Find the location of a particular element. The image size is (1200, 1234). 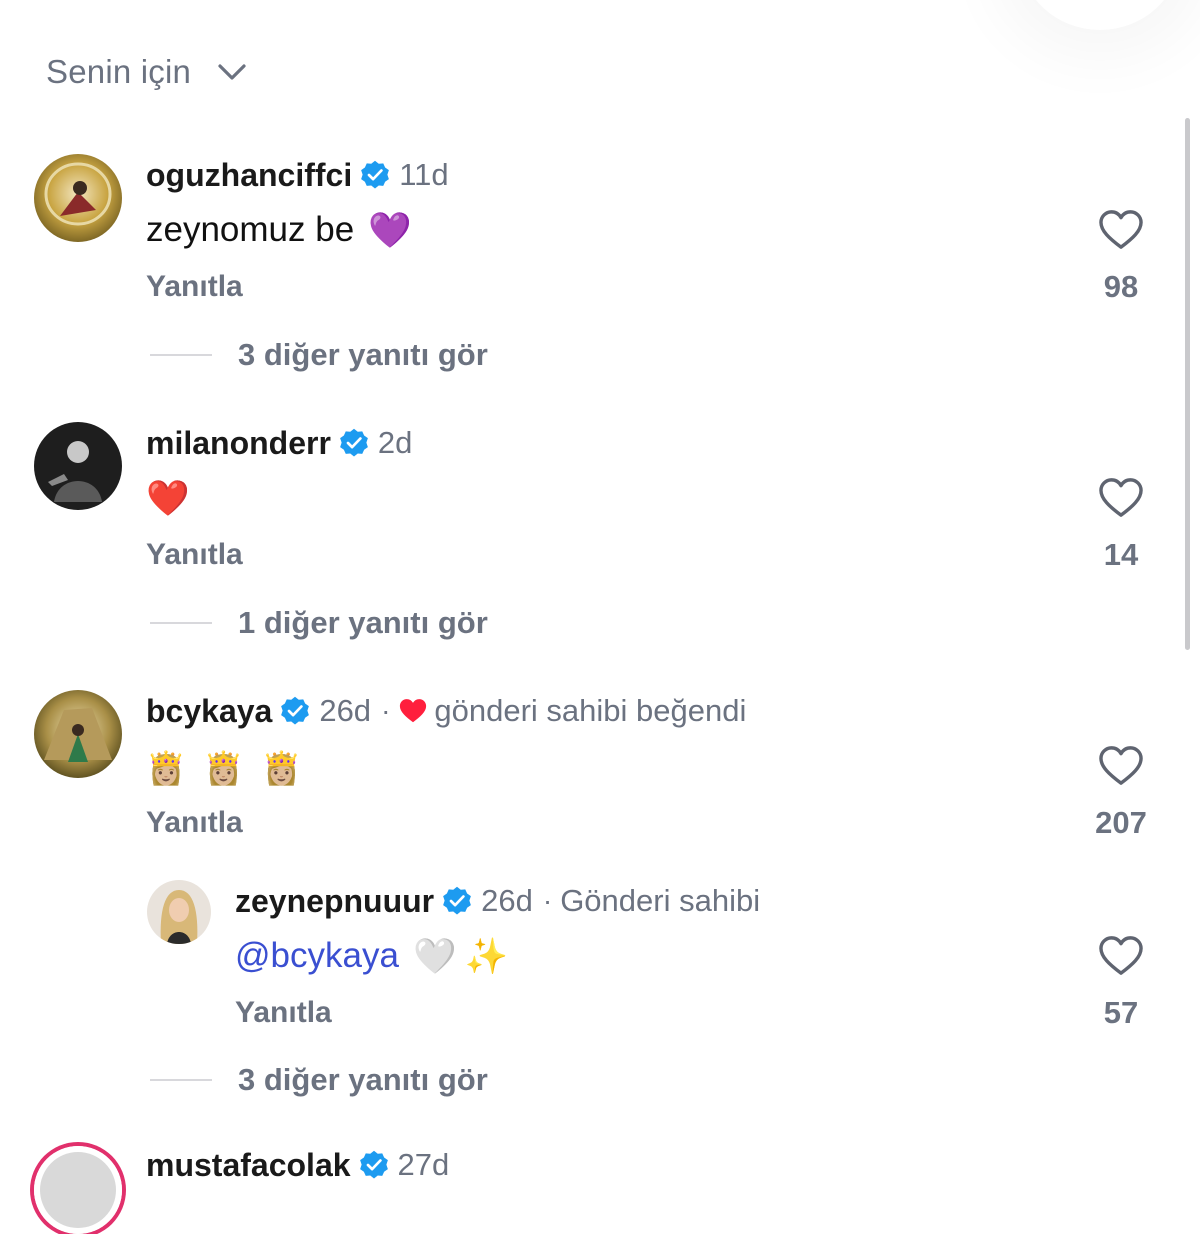

comment-sort-dropdown: Senin için is located at coordinates (146, 72).